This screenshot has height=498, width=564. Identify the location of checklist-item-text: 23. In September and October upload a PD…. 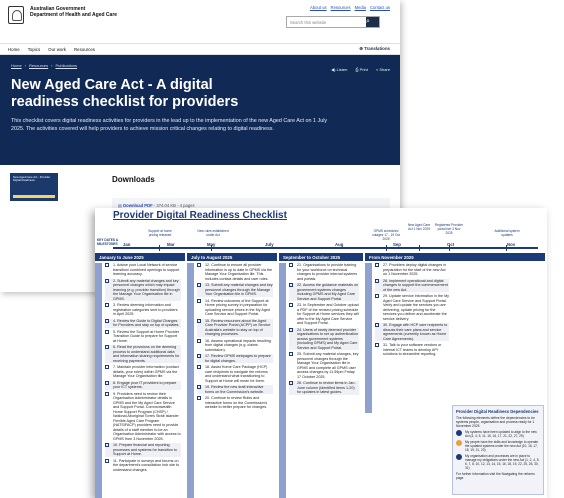
(328, 314).